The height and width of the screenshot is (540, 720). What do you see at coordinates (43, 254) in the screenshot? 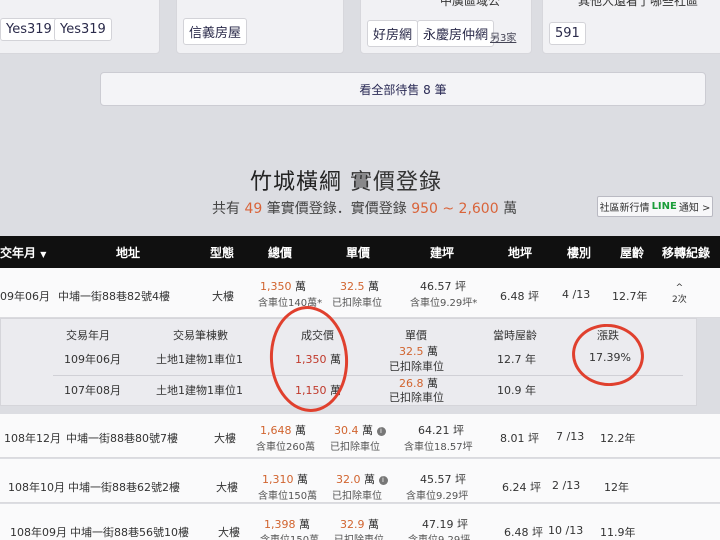
I see `sort-down-icon: ▼` at bounding box center [43, 254].